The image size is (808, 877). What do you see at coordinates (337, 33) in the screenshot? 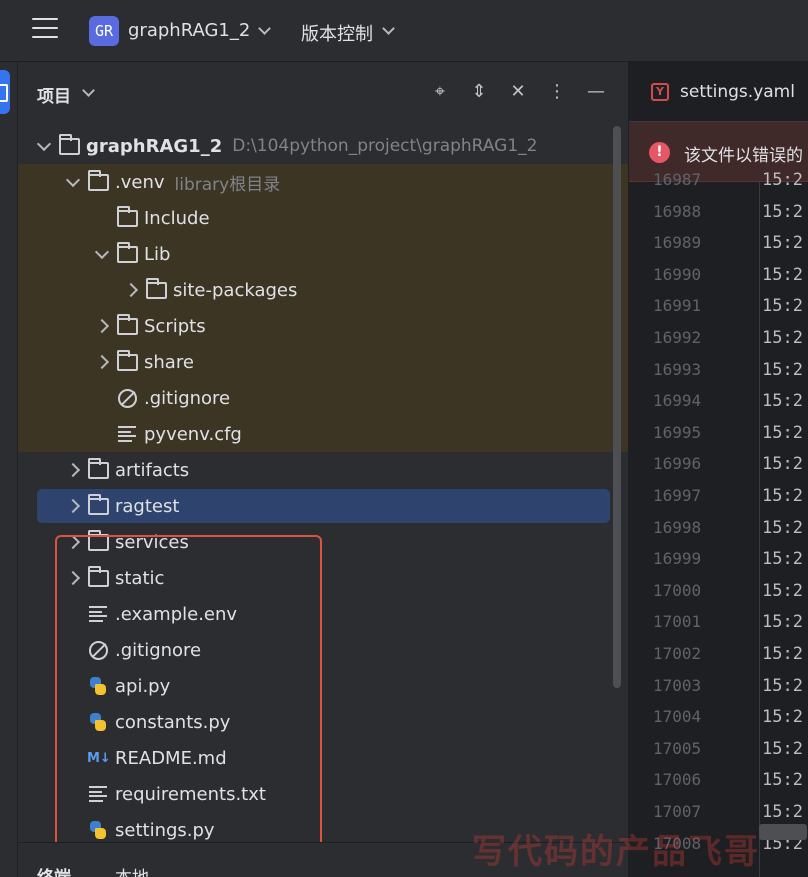
I see `vcs-menu: 版本控制` at bounding box center [337, 33].